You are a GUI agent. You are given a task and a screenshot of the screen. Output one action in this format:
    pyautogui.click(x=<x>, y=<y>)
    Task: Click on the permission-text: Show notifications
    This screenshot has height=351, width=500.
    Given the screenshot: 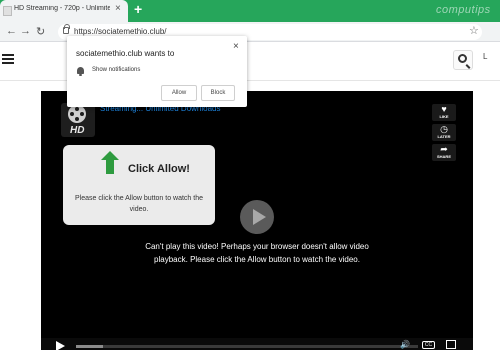 What is the action you would take?
    pyautogui.click(x=116, y=70)
    